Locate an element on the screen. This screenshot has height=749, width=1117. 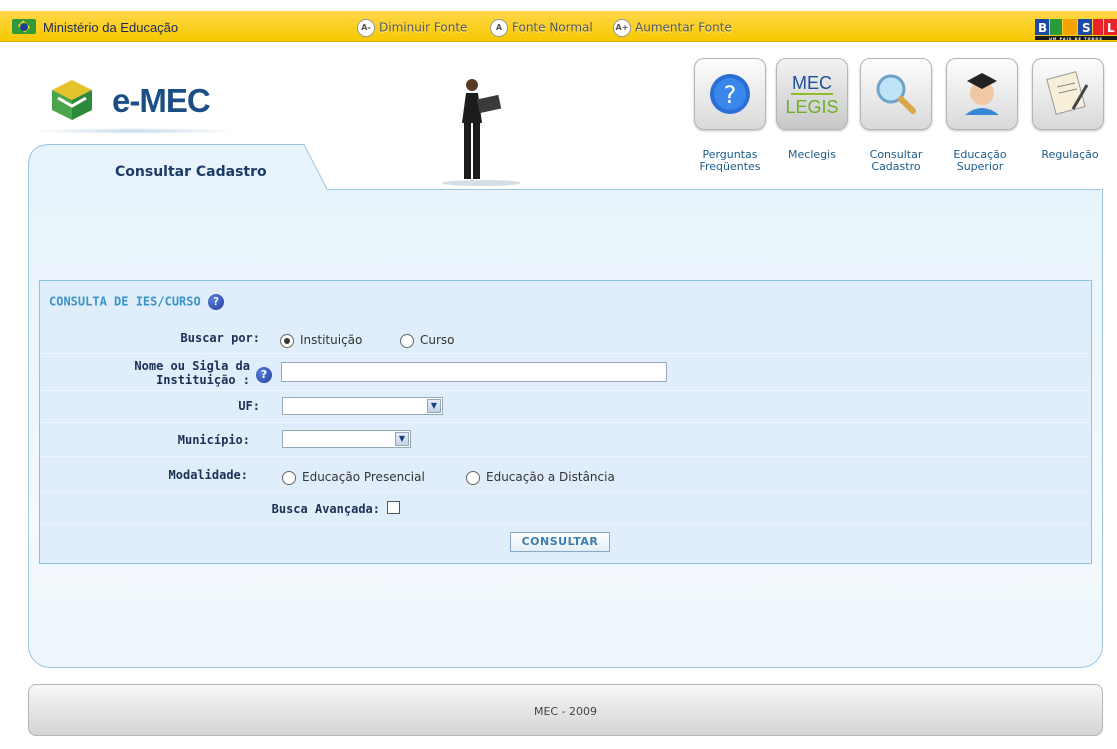
nome-sigla-input is located at coordinates (474, 372).